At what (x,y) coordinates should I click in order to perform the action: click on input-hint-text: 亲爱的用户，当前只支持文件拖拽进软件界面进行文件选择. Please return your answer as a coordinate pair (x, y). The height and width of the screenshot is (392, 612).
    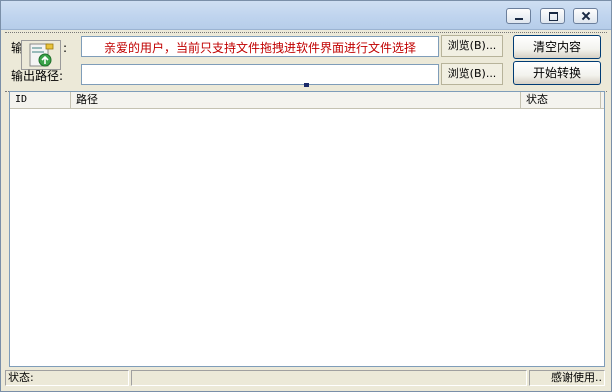
    Looking at the image, I should click on (259, 48).